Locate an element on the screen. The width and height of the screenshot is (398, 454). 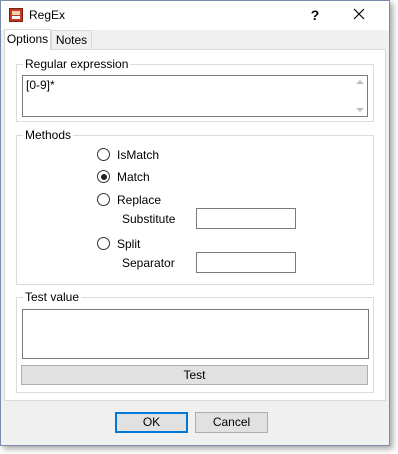
test-button: Test is located at coordinates (194, 375).